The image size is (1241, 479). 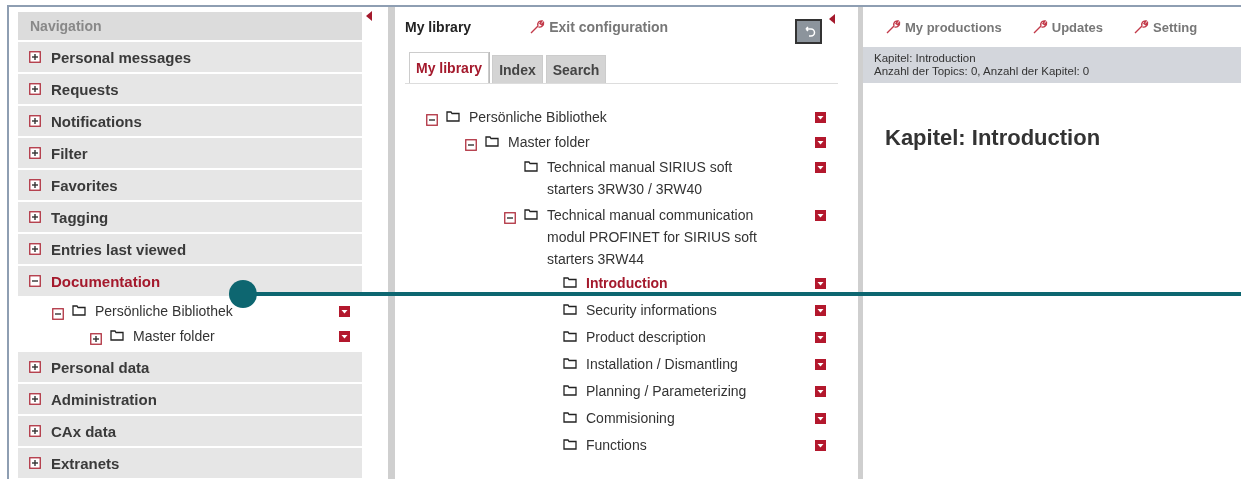 I want to click on toolbar-link: Updates, so click(x=1067, y=27).